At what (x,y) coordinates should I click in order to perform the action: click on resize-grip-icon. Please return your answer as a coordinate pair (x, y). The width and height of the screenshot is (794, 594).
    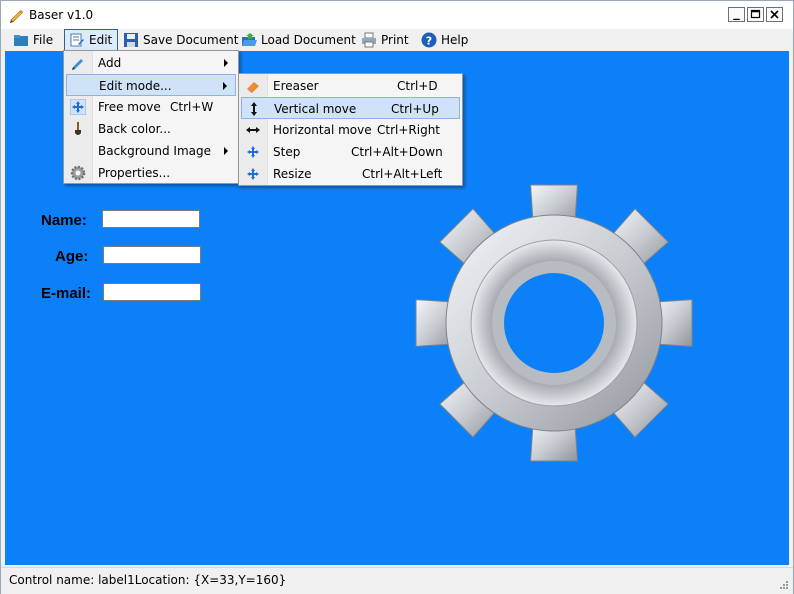
    Looking at the image, I should click on (784, 585).